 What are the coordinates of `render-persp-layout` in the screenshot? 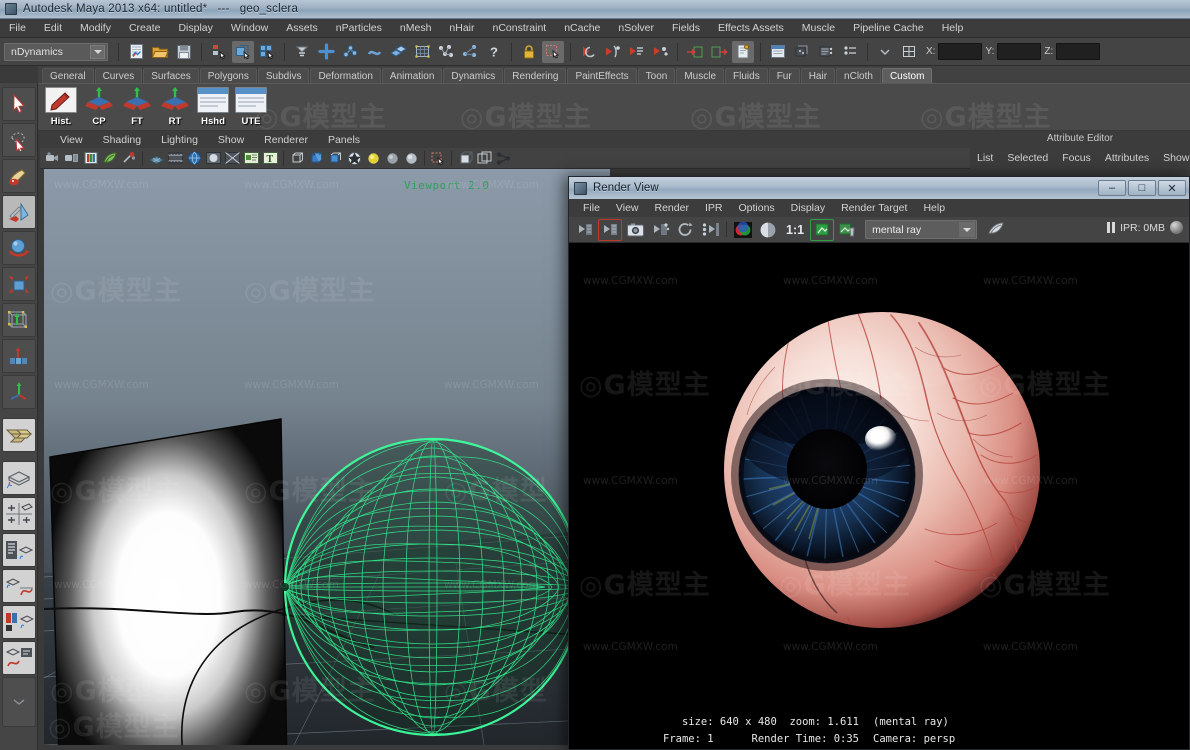 It's located at (18, 658).